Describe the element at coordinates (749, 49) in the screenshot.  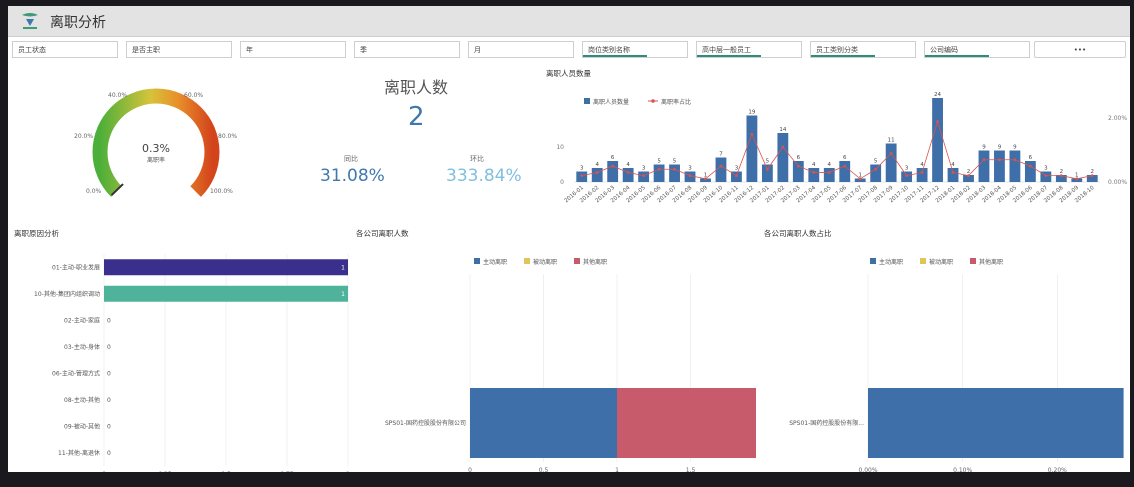
I see `filter-dropdown: 高中层一般员工` at that location.